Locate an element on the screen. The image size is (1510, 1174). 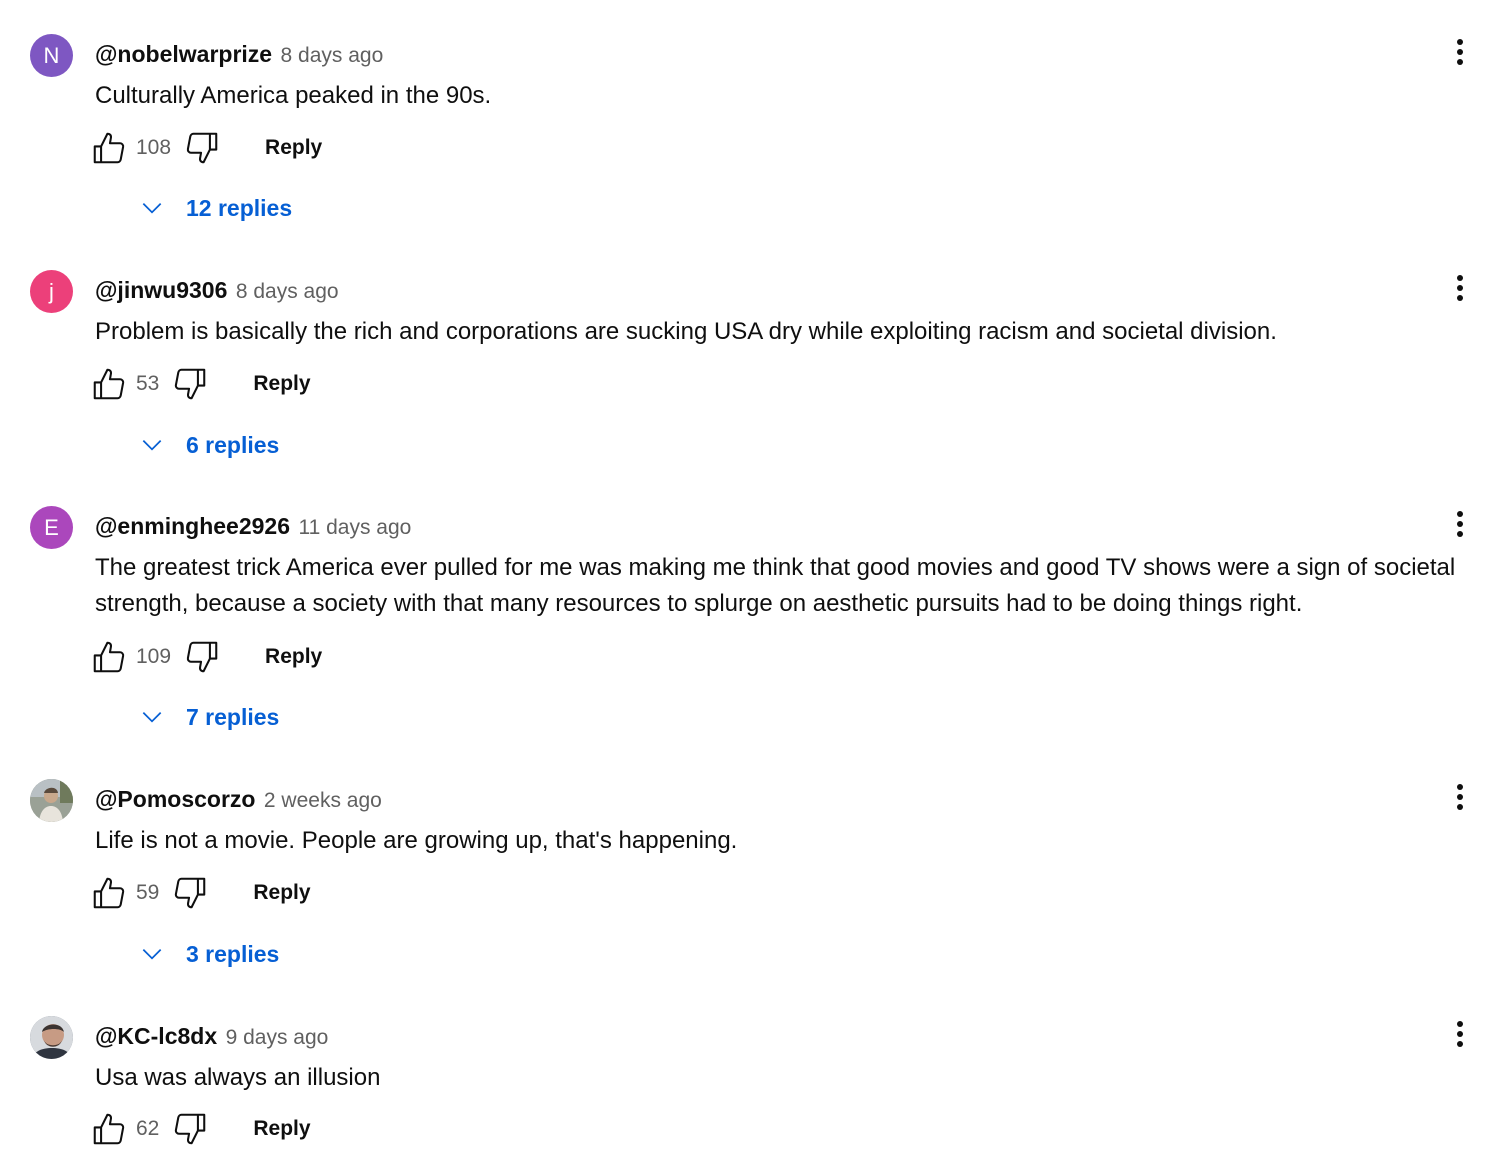
view-replies-button: 12 replies is located at coordinates (212, 208).